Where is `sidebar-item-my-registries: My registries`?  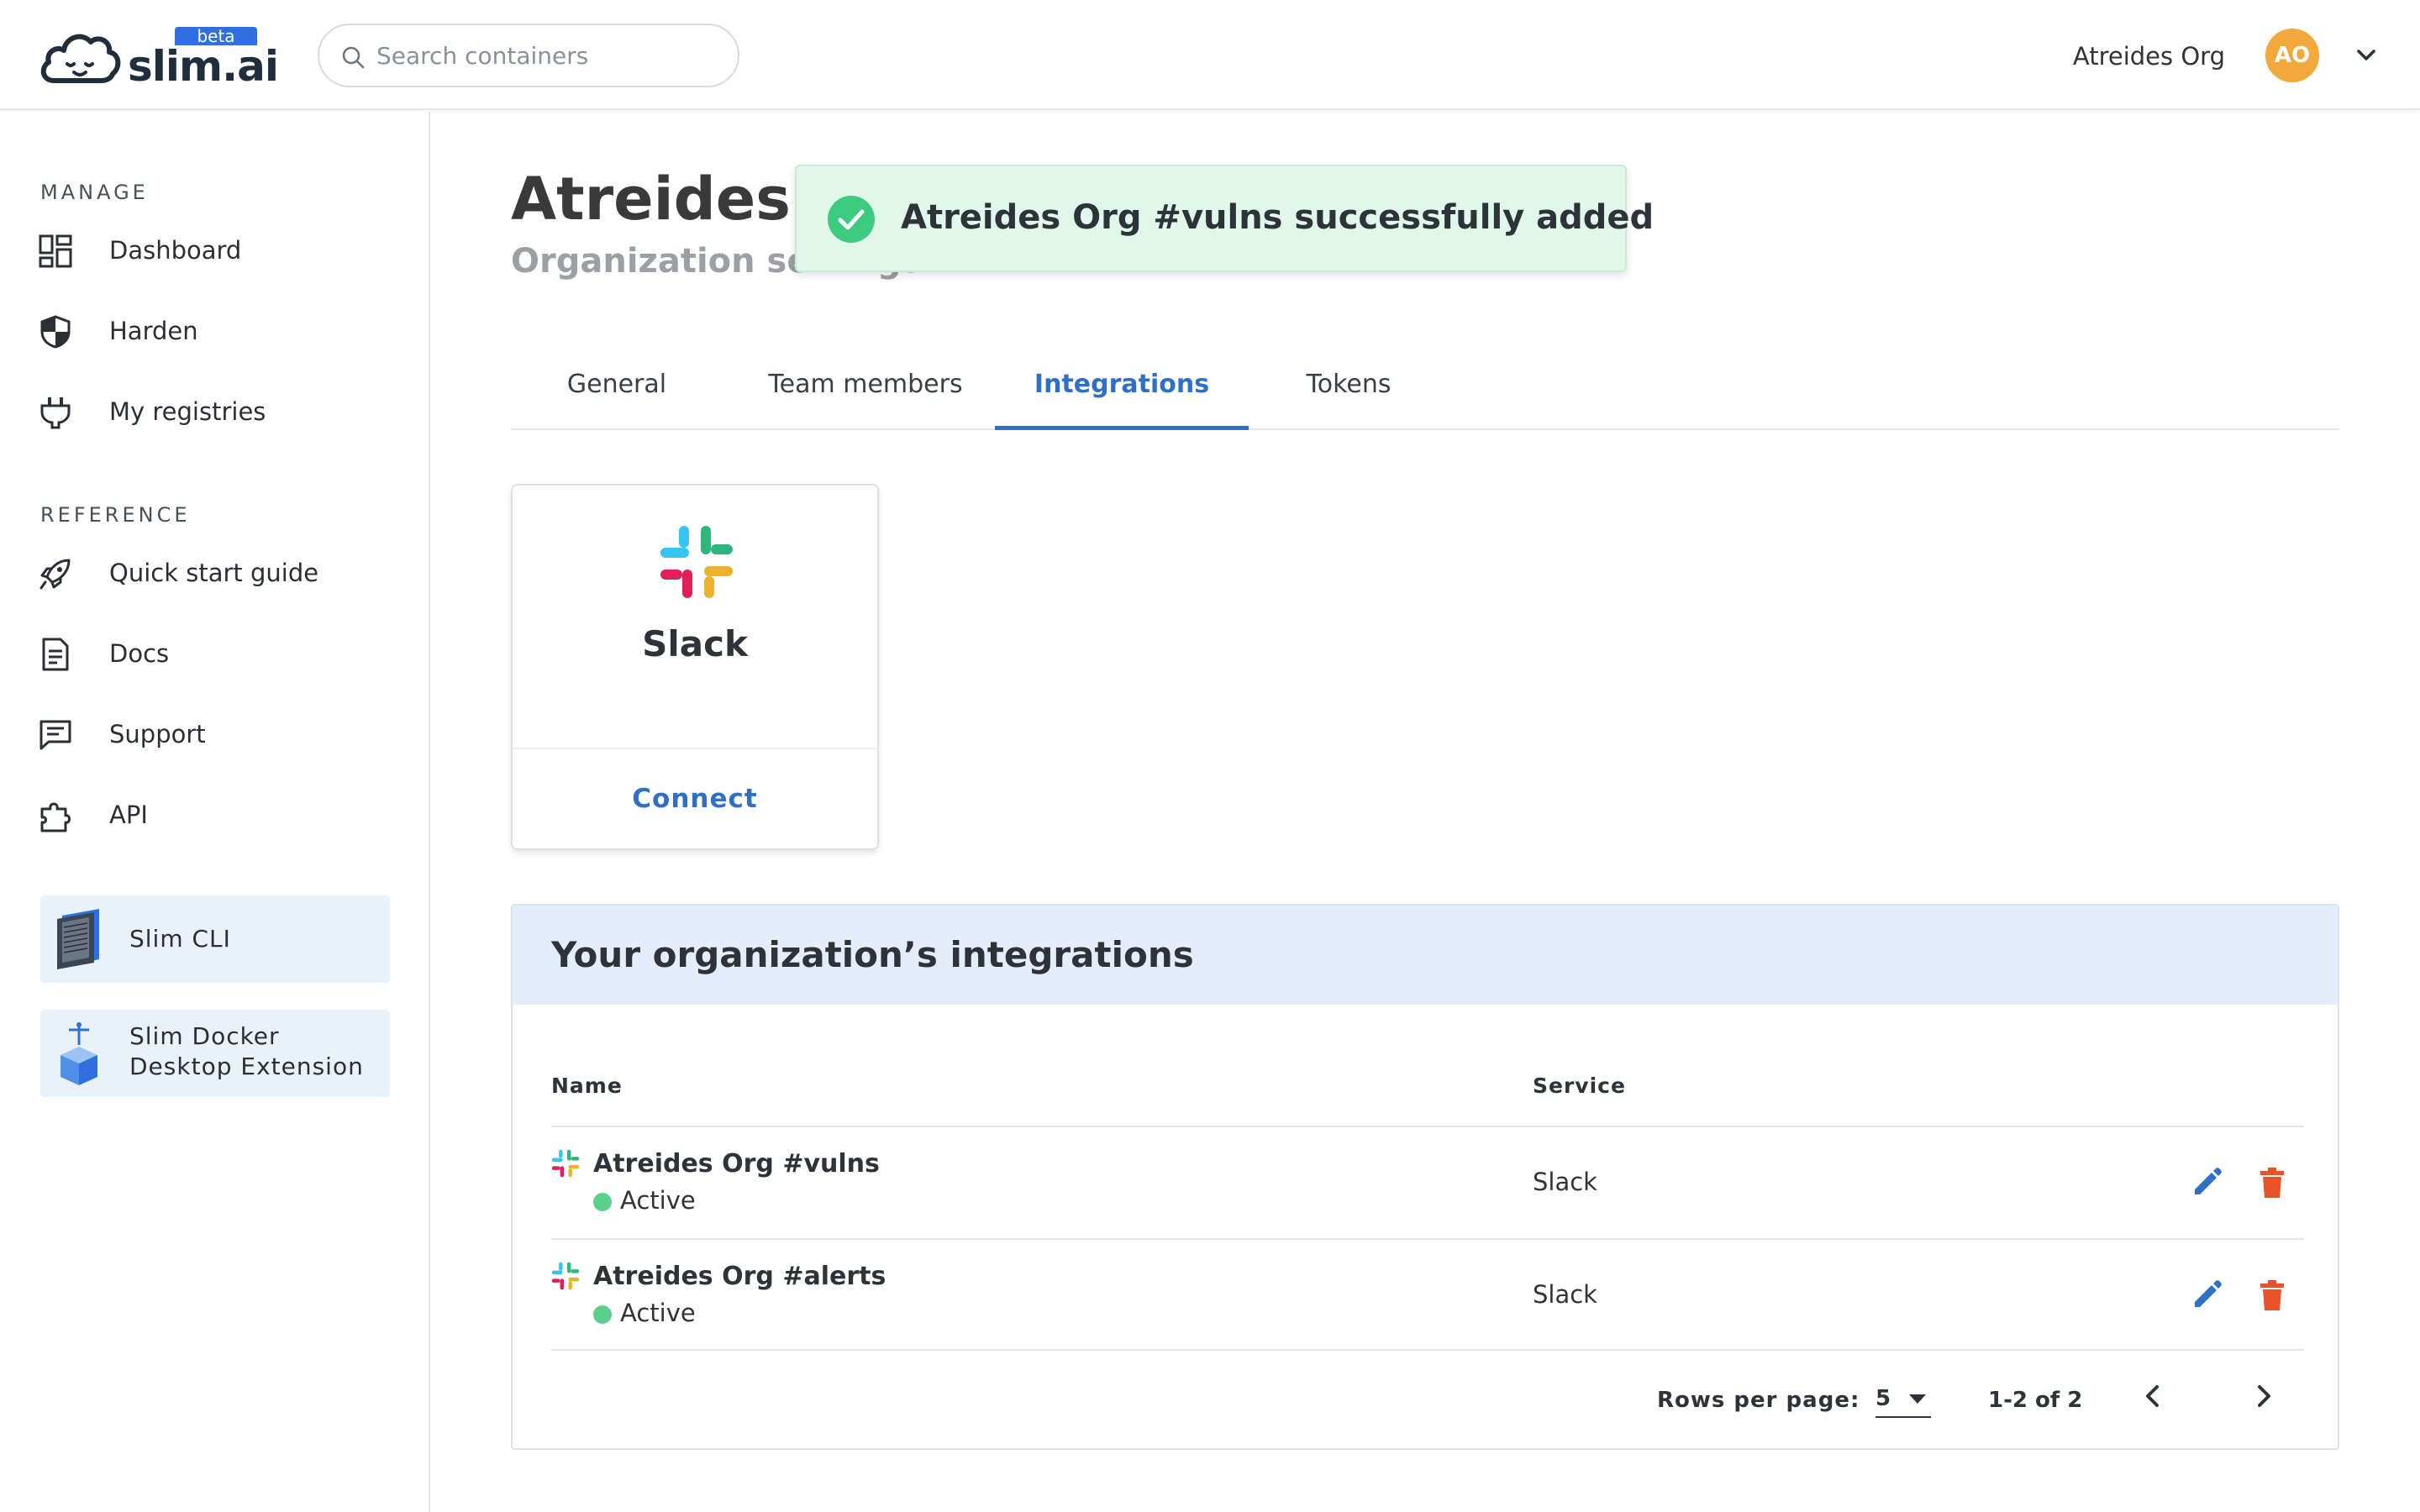
sidebar-item-my-registries: My registries is located at coordinates (216, 412).